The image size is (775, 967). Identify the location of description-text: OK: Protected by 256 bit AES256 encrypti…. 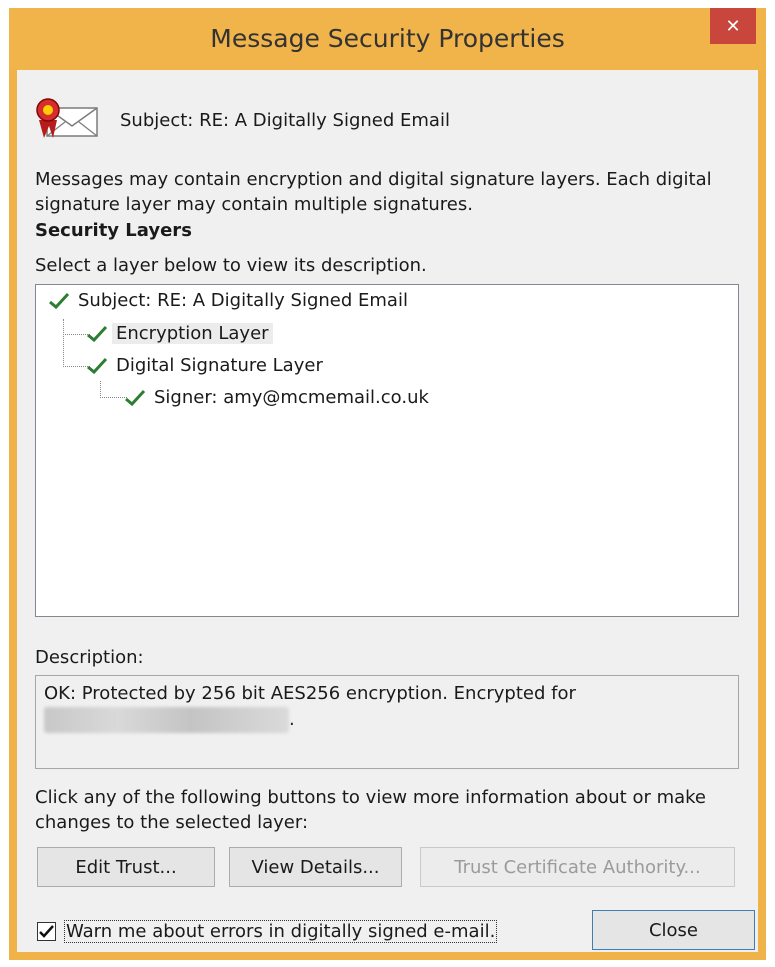
(310, 693).